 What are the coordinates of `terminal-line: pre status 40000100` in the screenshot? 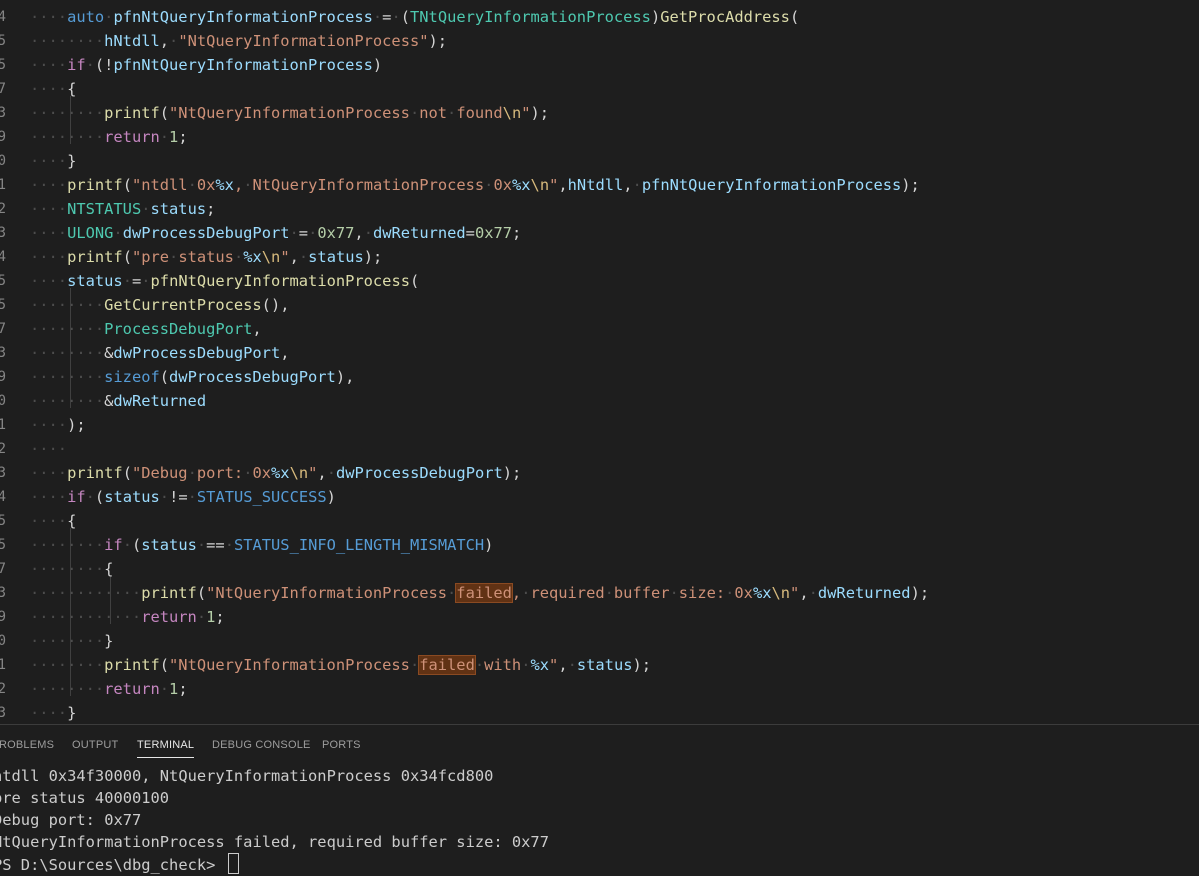 It's located at (85, 798).